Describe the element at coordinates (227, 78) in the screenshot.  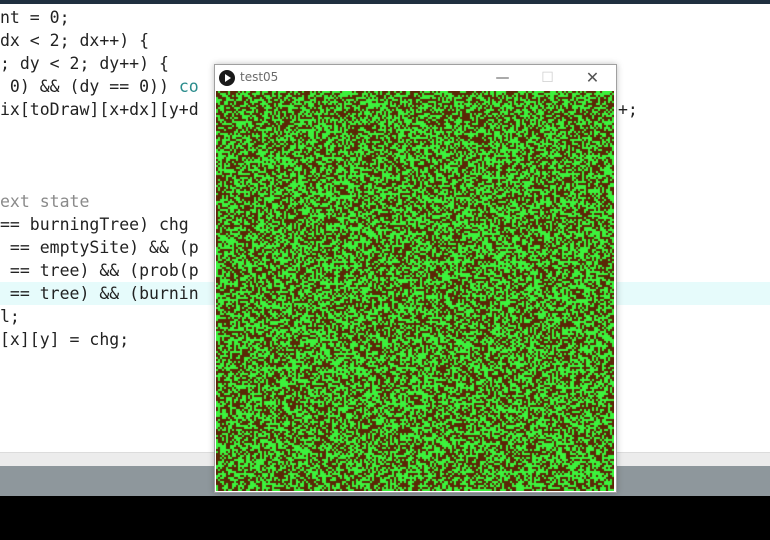
I see `processing-play-icon` at that location.